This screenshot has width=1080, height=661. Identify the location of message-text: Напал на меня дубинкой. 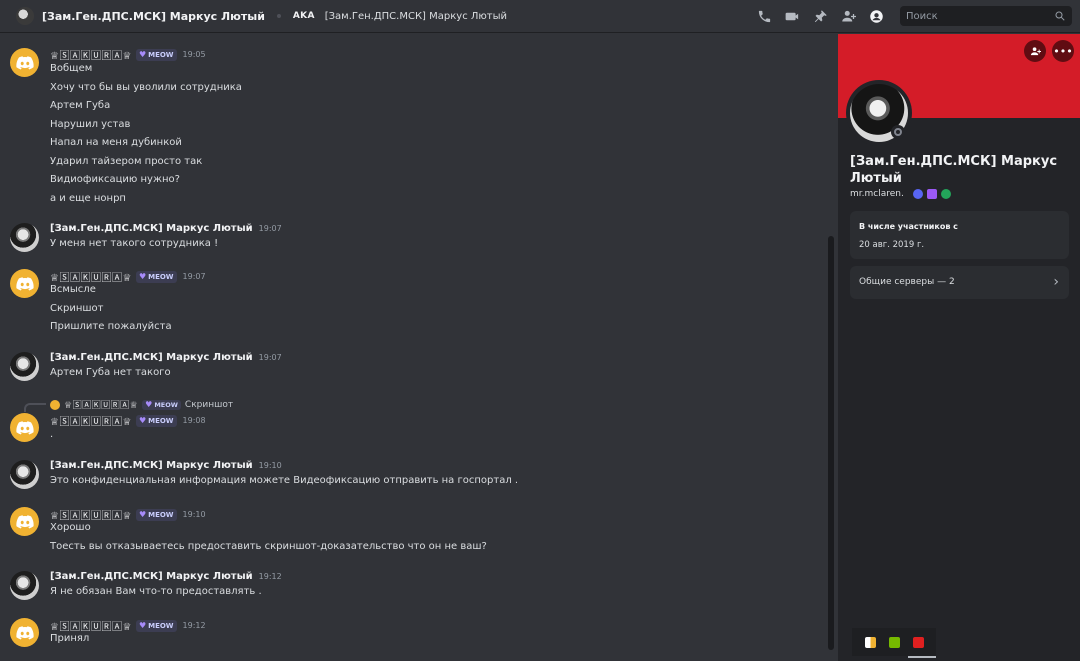
(116, 142).